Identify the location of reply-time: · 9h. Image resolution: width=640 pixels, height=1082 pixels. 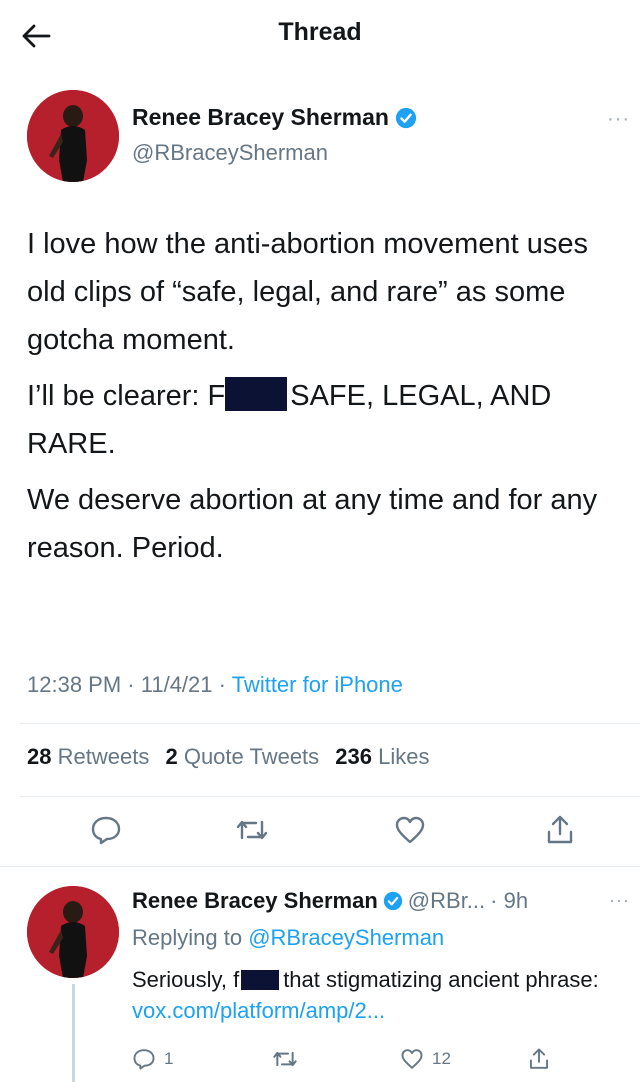
(509, 901).